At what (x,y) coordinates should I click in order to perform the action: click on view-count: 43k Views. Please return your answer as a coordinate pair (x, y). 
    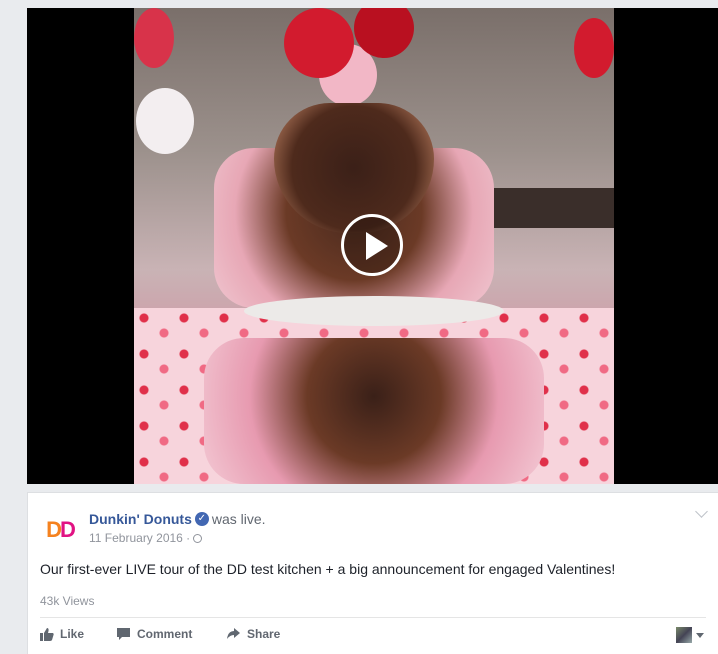
    Looking at the image, I should click on (67, 601).